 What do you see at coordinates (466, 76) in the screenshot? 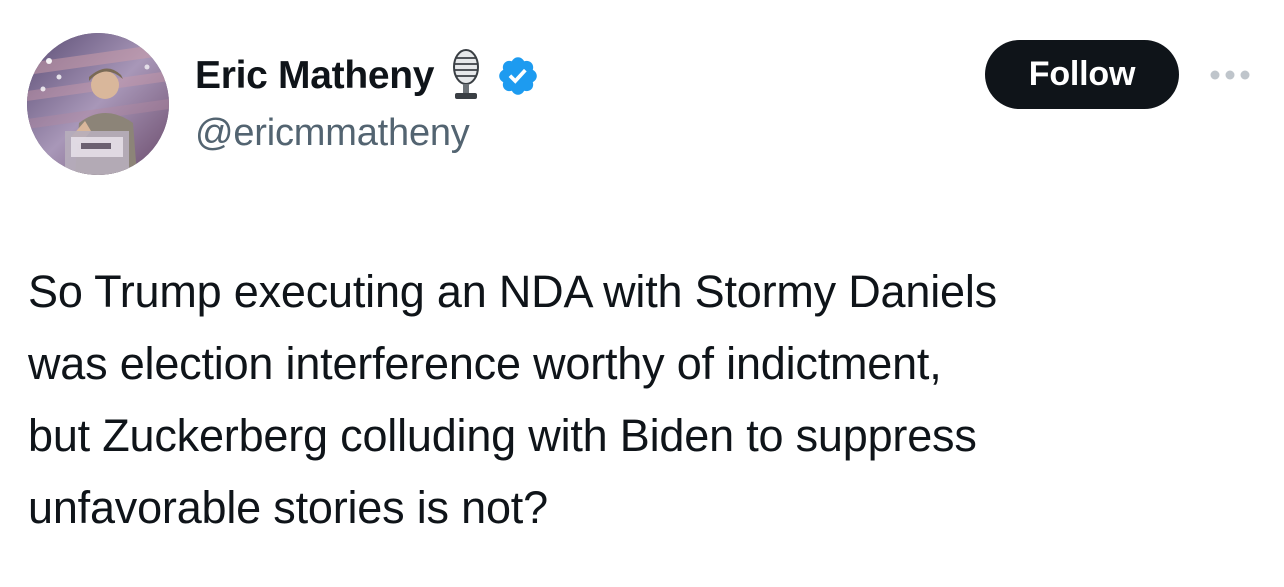
I see `studio-microphone-icon` at bounding box center [466, 76].